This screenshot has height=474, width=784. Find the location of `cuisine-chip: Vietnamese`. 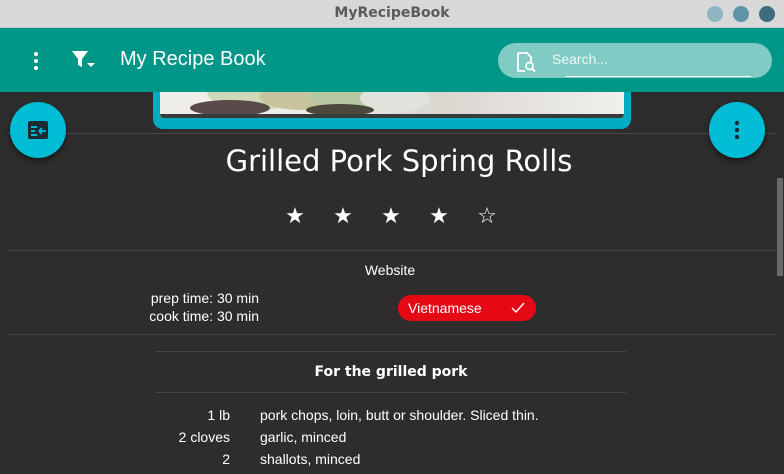

cuisine-chip: Vietnamese is located at coordinates (467, 308).